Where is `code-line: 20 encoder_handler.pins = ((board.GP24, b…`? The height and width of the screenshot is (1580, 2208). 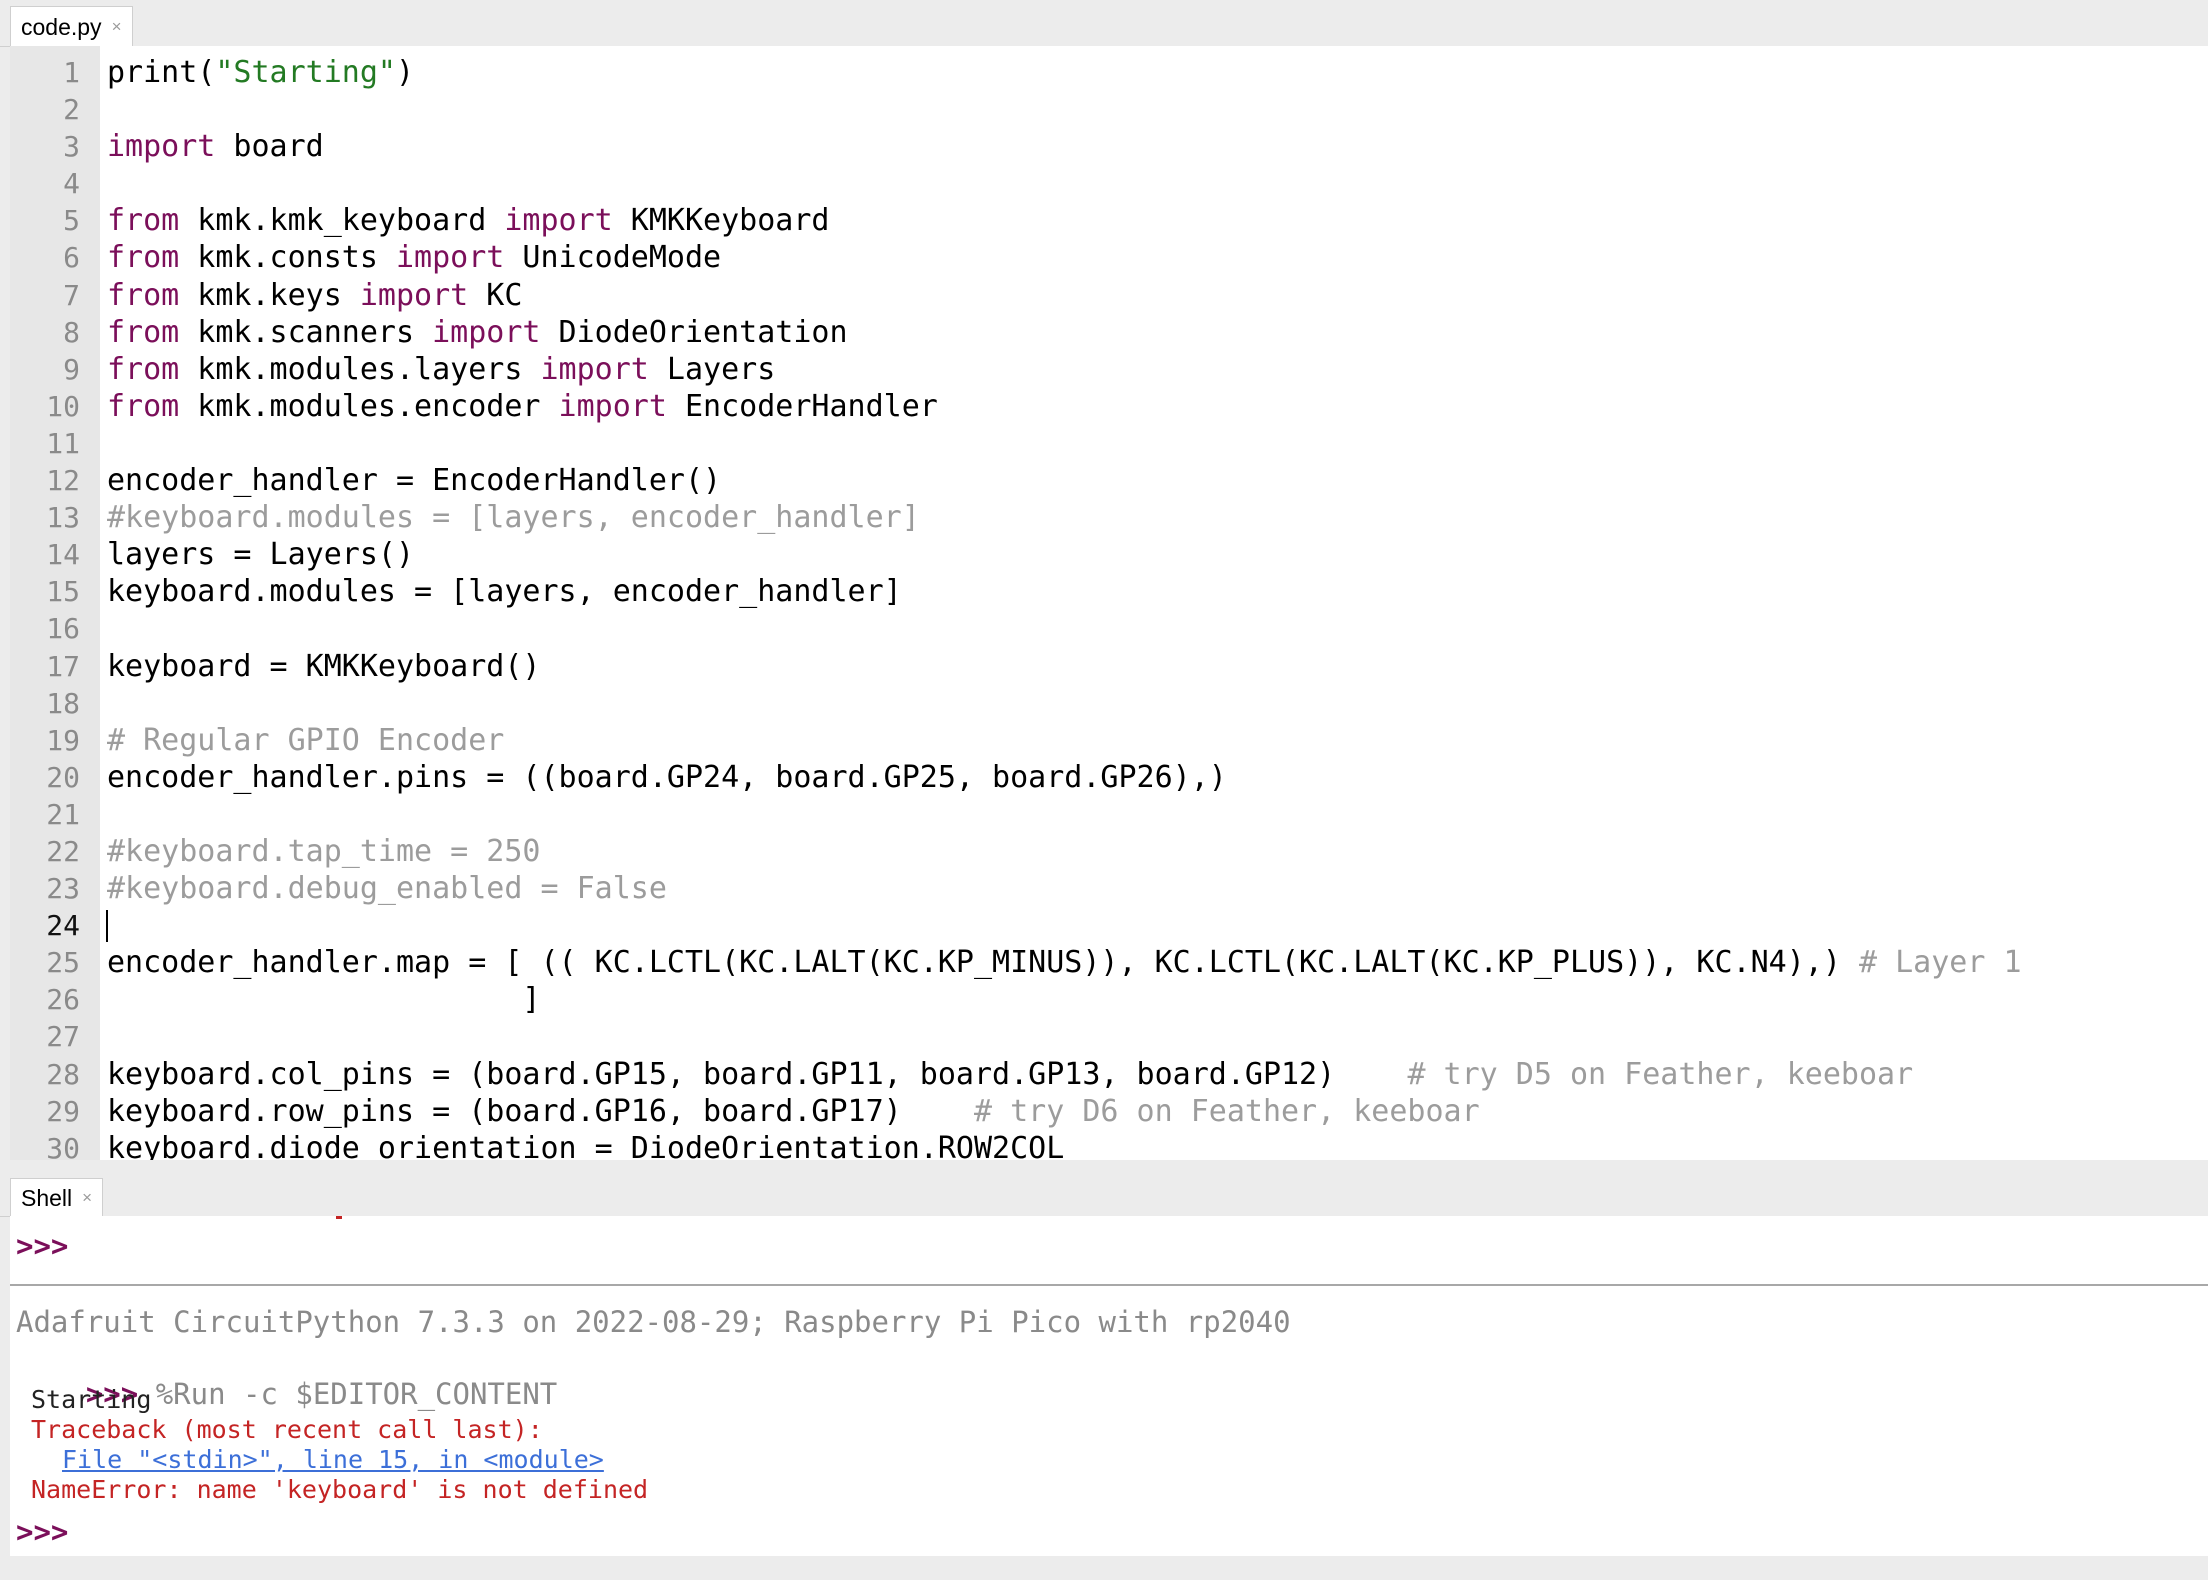 code-line: 20 encoder_handler.pins = ((board.GP24, b… is located at coordinates (1109, 777).